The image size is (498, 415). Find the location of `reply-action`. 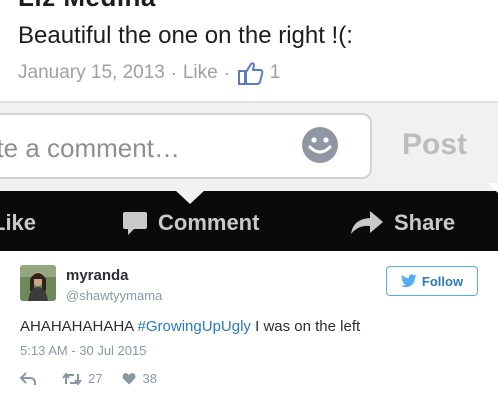

reply-action is located at coordinates (31, 378).